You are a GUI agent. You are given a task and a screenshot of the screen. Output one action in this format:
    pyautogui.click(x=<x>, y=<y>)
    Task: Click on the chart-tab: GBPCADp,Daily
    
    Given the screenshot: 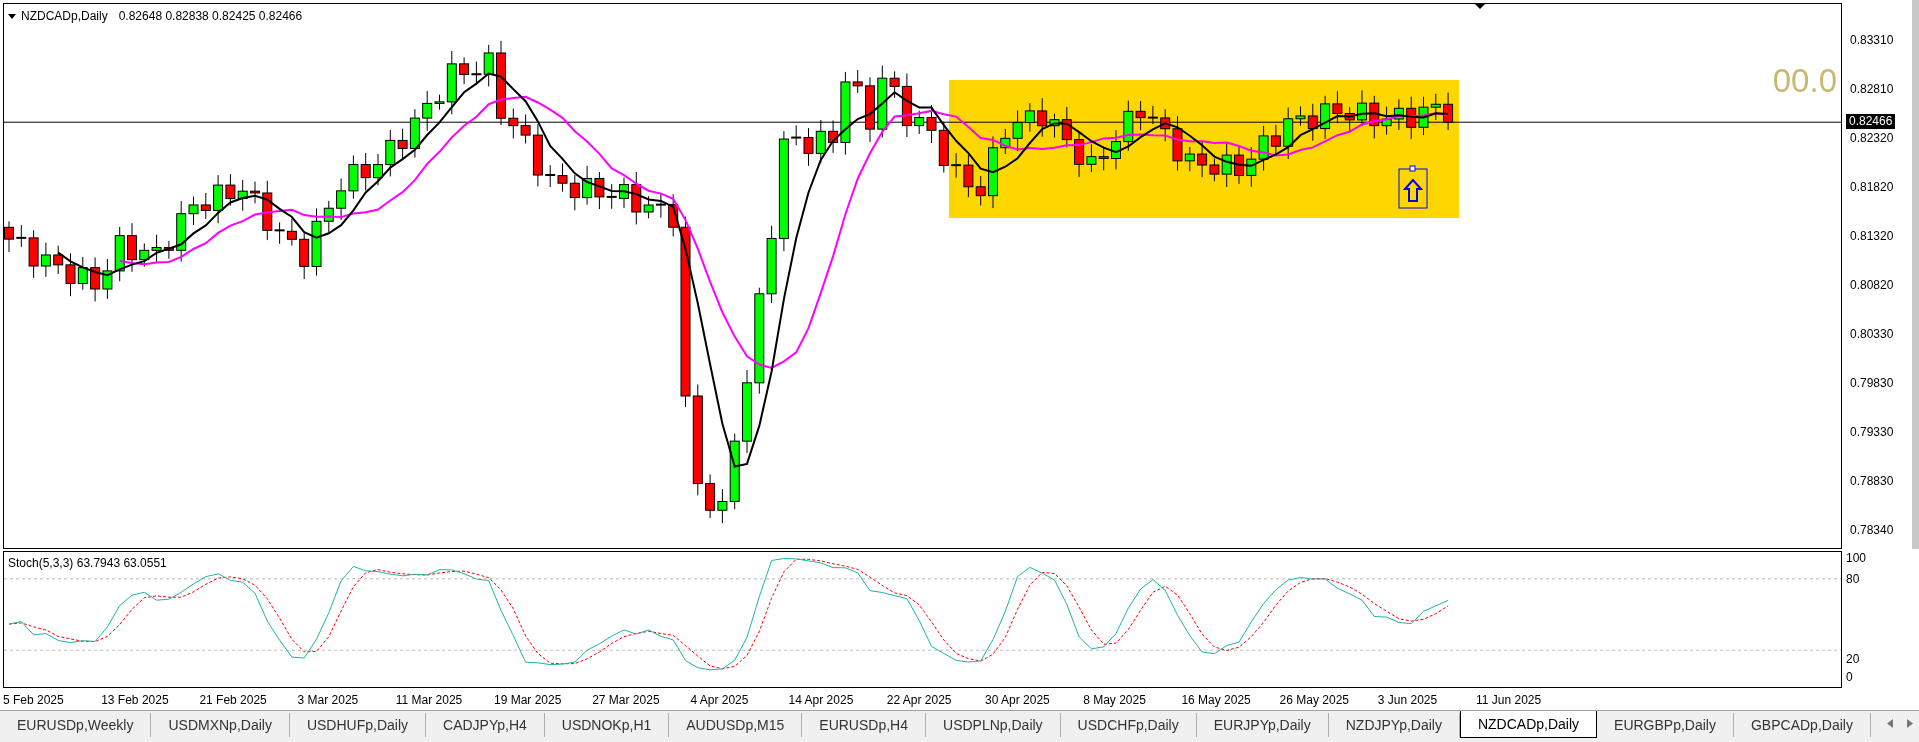 What is the action you would take?
    pyautogui.click(x=1802, y=725)
    